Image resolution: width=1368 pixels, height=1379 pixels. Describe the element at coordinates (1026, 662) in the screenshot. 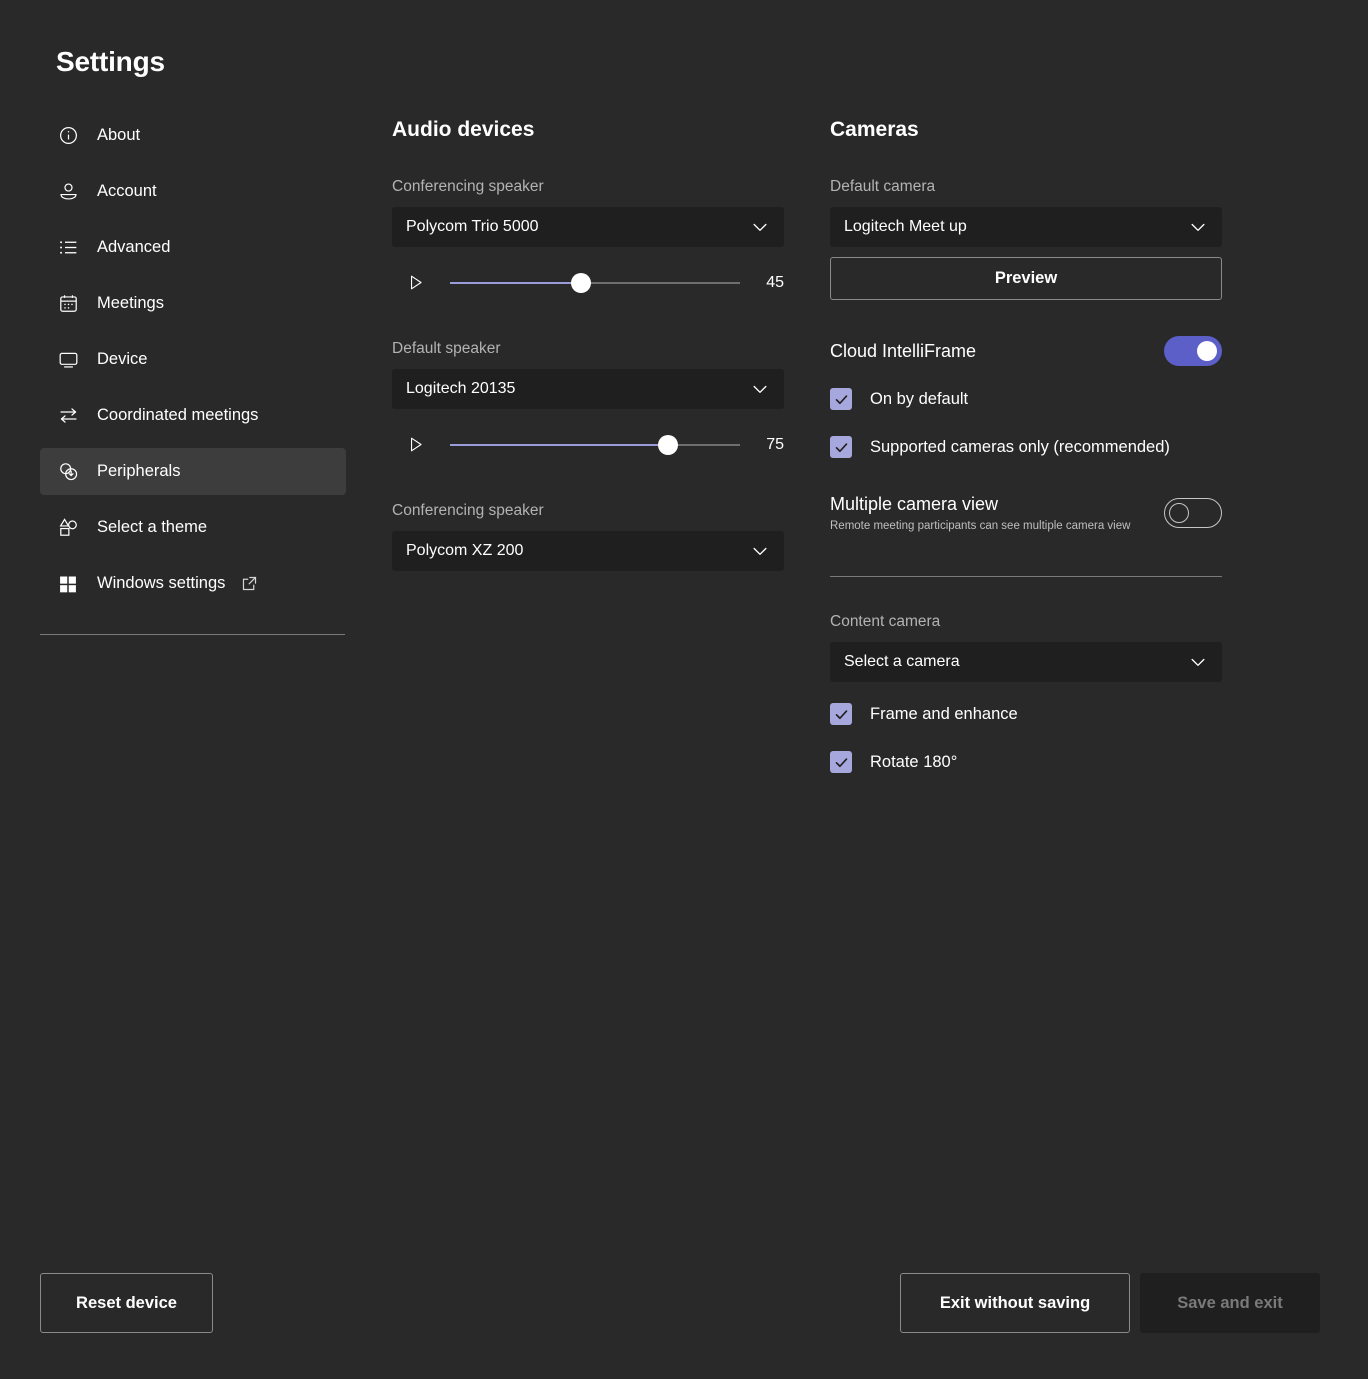

I see `content-camera-dropdown: Select a camera` at that location.